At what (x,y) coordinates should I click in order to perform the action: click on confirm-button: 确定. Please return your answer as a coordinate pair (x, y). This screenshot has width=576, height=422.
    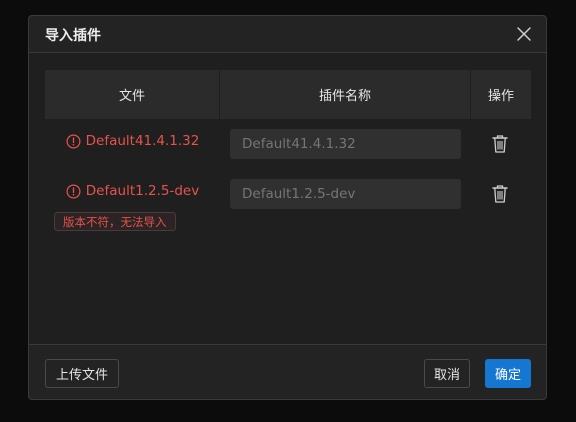
    Looking at the image, I should click on (508, 373).